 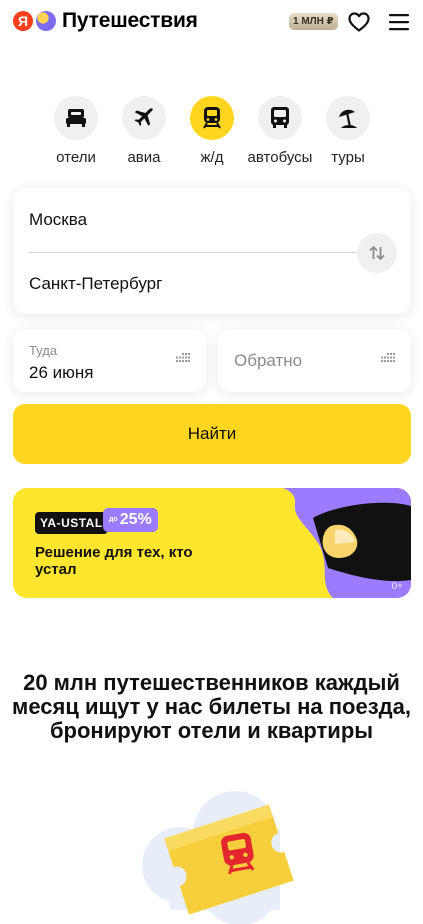 I want to click on tab-hotels: отели, so click(x=76, y=131).